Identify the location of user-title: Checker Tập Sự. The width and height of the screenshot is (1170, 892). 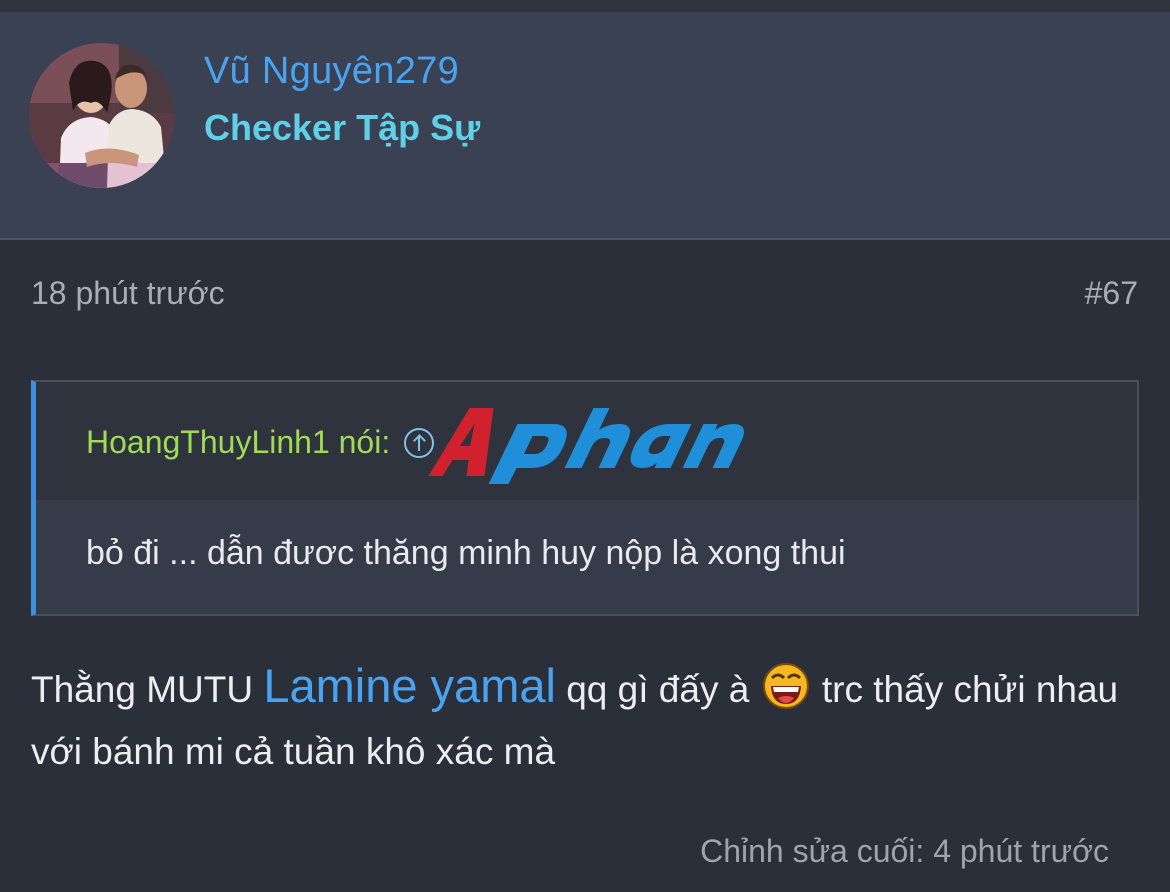
(342, 127).